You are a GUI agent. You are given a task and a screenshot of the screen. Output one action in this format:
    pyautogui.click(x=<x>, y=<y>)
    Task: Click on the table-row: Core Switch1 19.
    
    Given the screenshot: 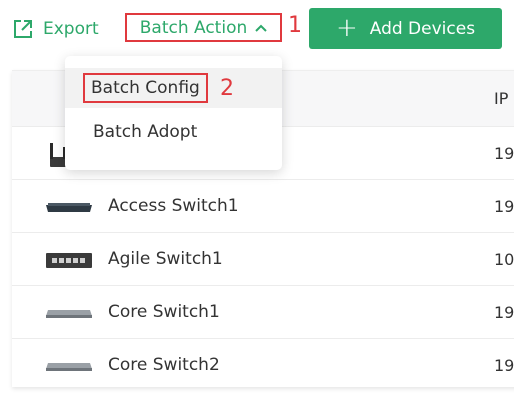 What is the action you would take?
    pyautogui.click(x=263, y=312)
    